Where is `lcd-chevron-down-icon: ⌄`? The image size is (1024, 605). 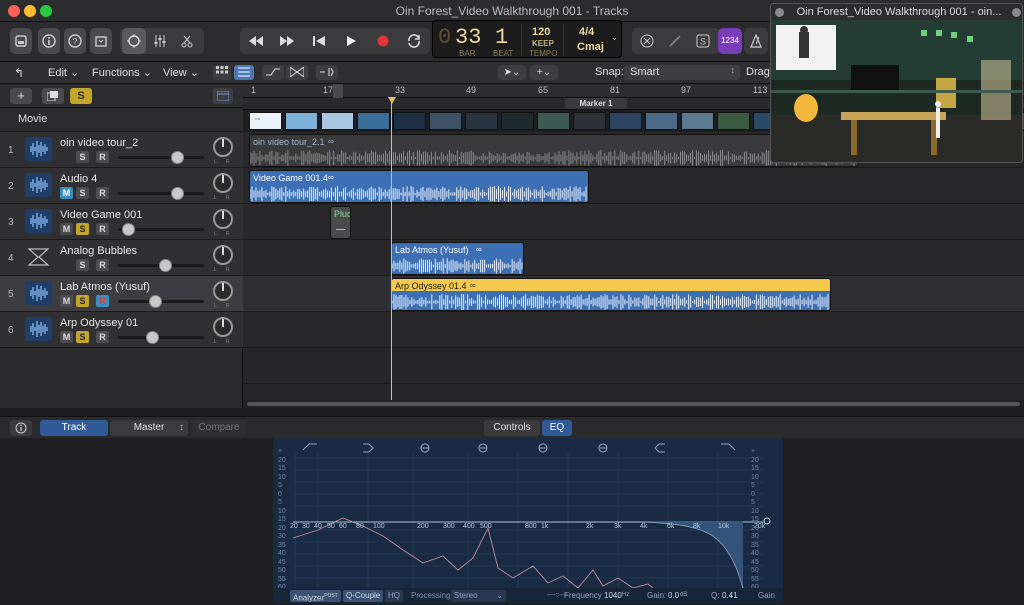 lcd-chevron-down-icon: ⌄ is located at coordinates (614, 37).